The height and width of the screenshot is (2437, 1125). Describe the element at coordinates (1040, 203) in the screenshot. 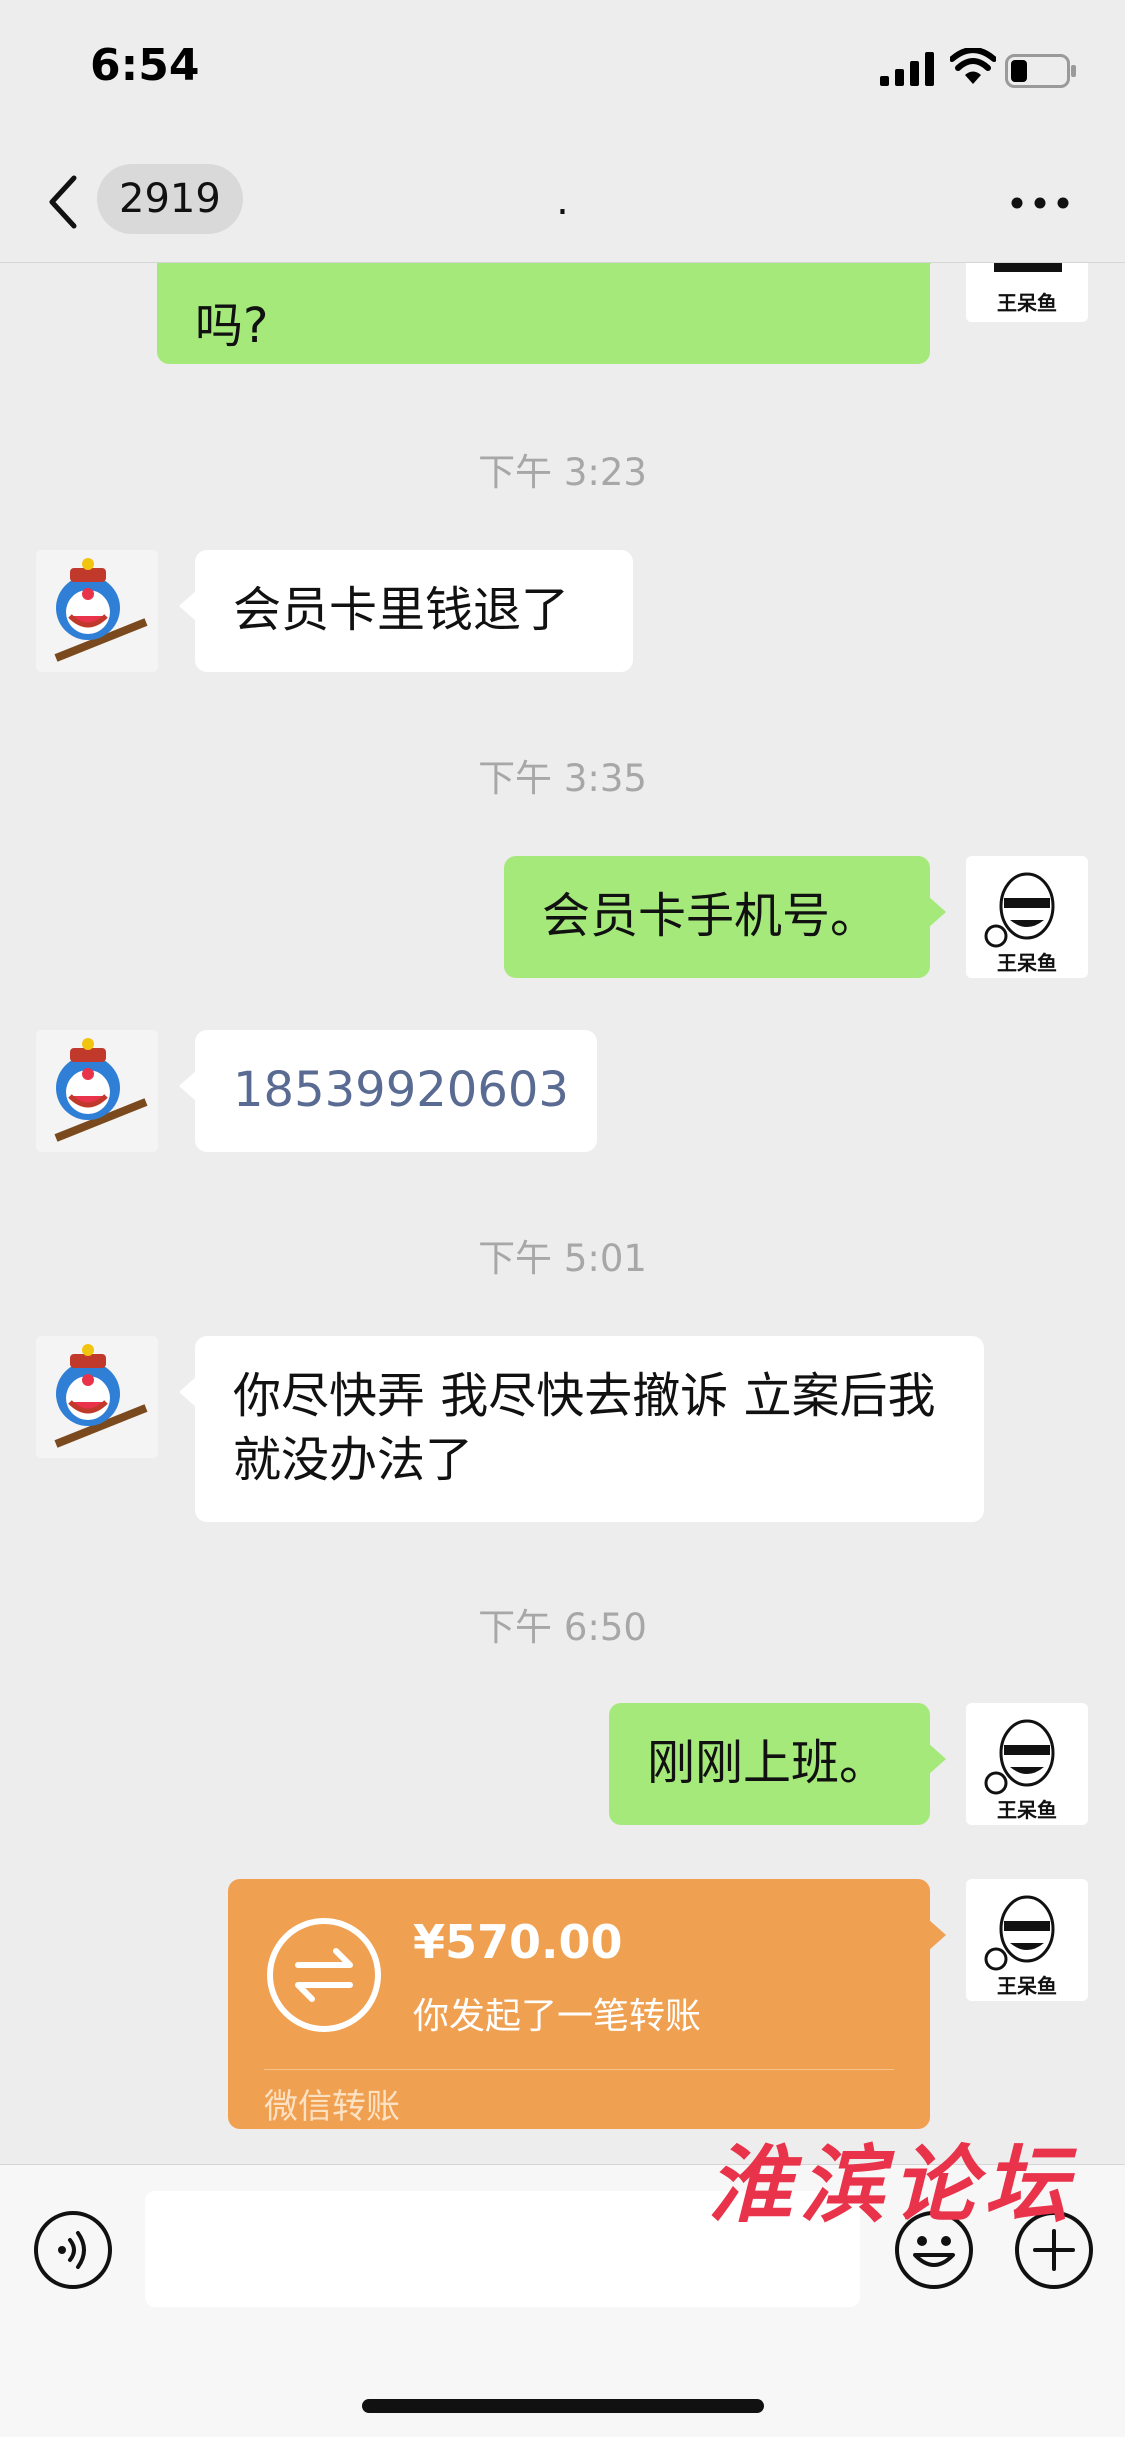

I see `more-icon` at that location.